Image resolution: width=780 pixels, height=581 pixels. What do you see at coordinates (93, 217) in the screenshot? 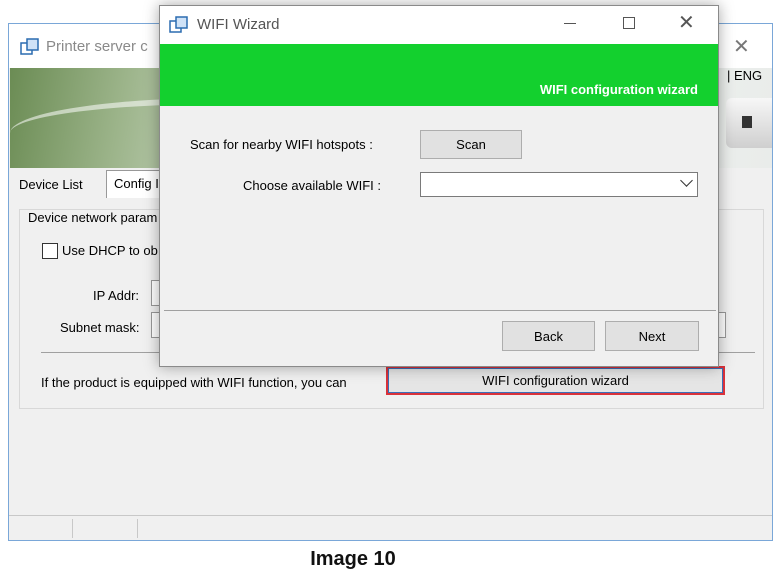
I see `group-label-network: Device network param` at bounding box center [93, 217].